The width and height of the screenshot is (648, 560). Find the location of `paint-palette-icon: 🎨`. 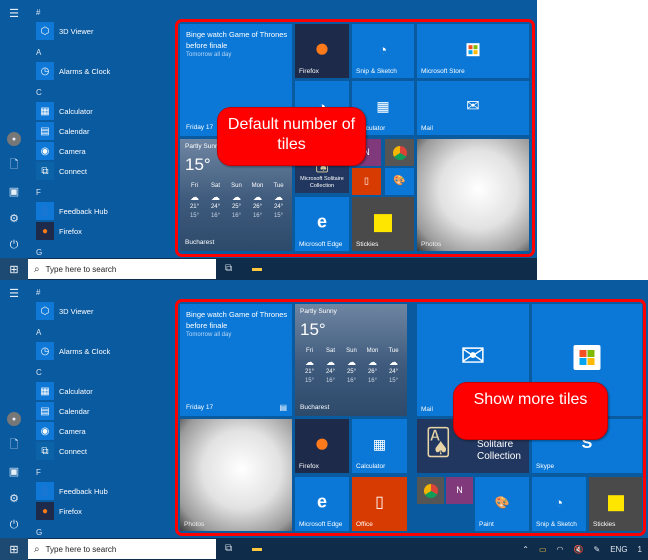

paint-palette-icon: 🎨 is located at coordinates (502, 502).